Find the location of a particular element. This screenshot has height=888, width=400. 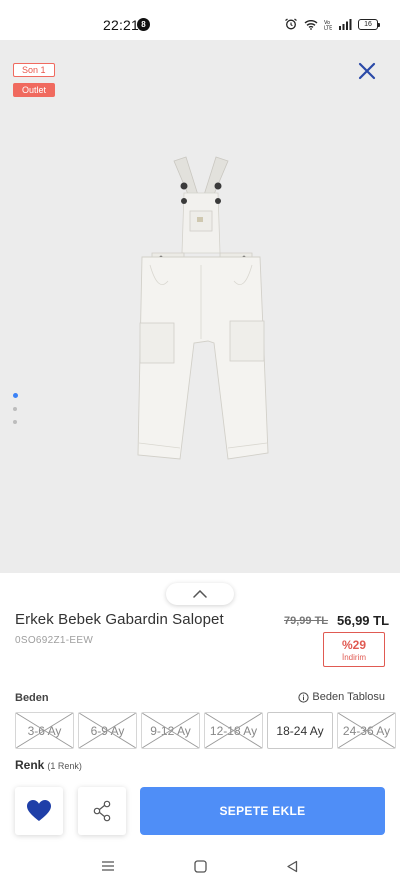

gallery-pagination-dots is located at coordinates (15, 408).